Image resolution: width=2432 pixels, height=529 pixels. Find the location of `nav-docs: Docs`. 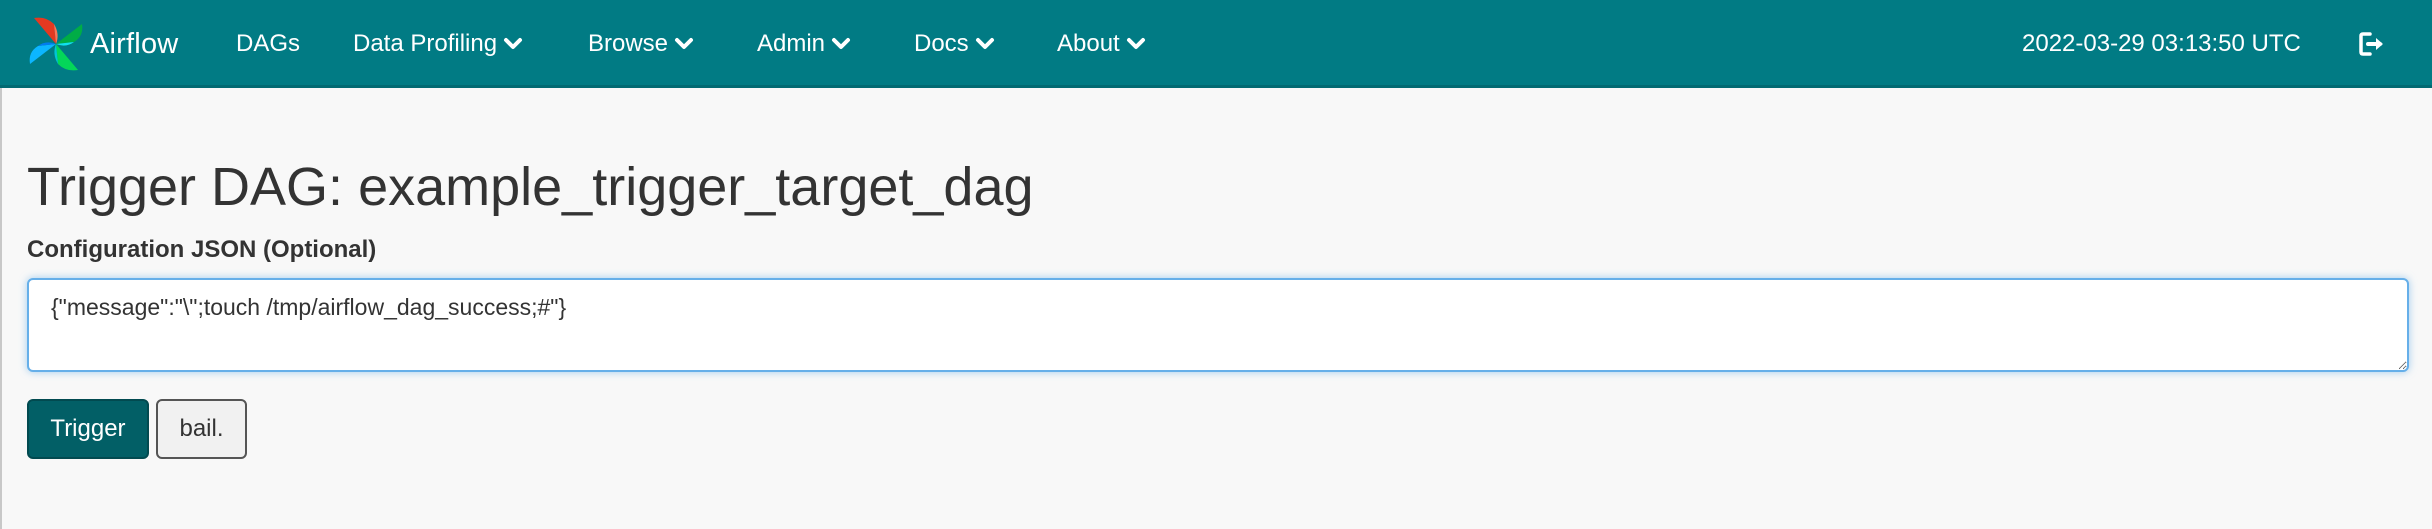

nav-docs: Docs is located at coordinates (954, 44).